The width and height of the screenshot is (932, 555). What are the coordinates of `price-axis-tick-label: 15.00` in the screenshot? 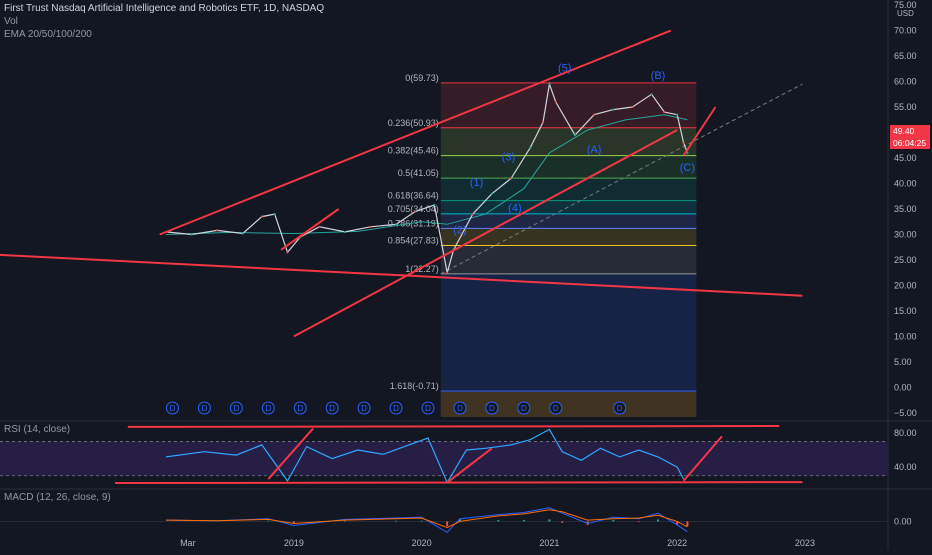 It's located at (905, 311).